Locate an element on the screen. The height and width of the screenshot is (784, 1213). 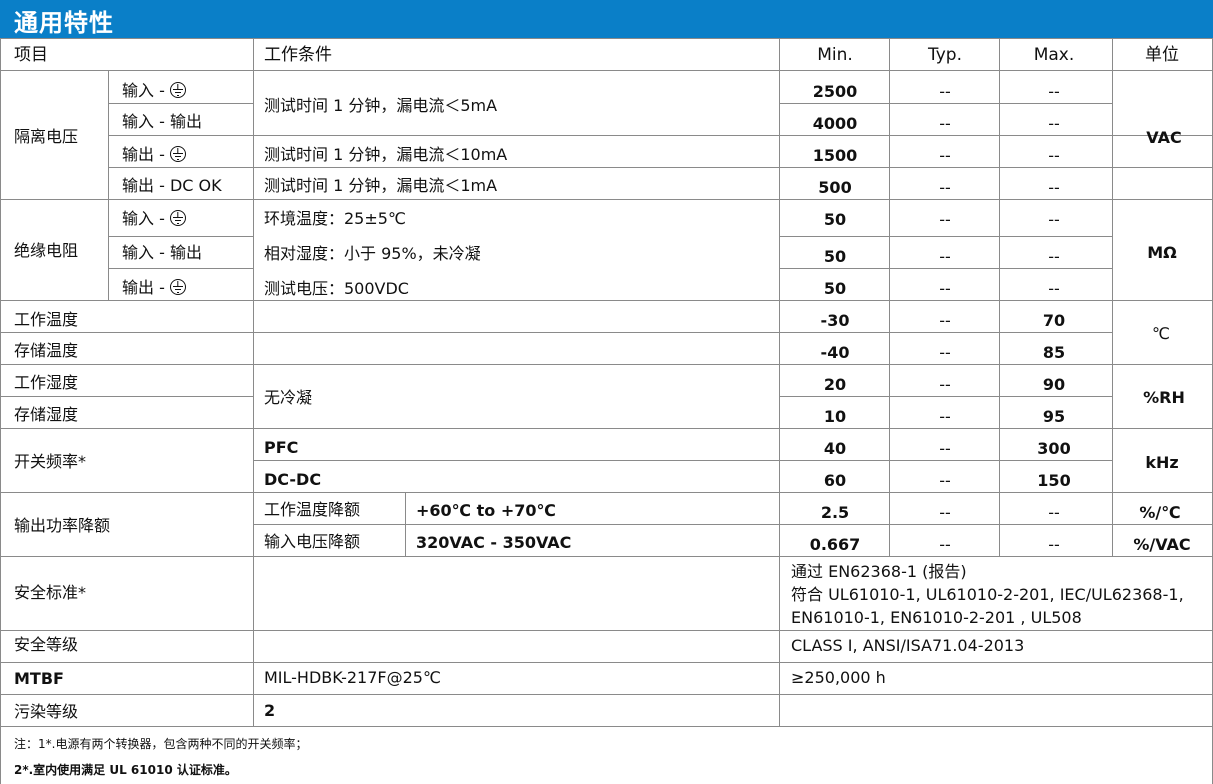
insulation-max-1: -- is located at coordinates (1054, 219).